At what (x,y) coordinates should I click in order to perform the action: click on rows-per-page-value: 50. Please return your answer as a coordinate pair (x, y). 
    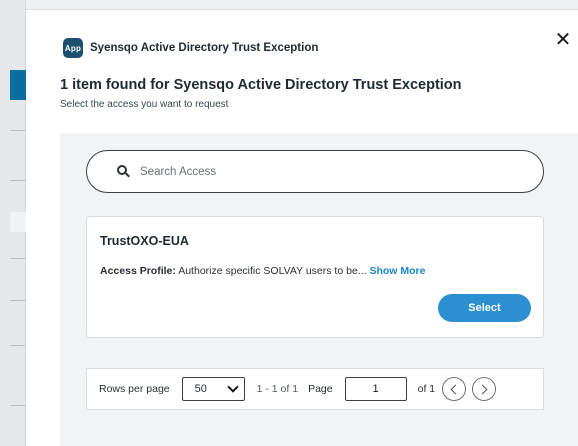
    Looking at the image, I should click on (200, 389).